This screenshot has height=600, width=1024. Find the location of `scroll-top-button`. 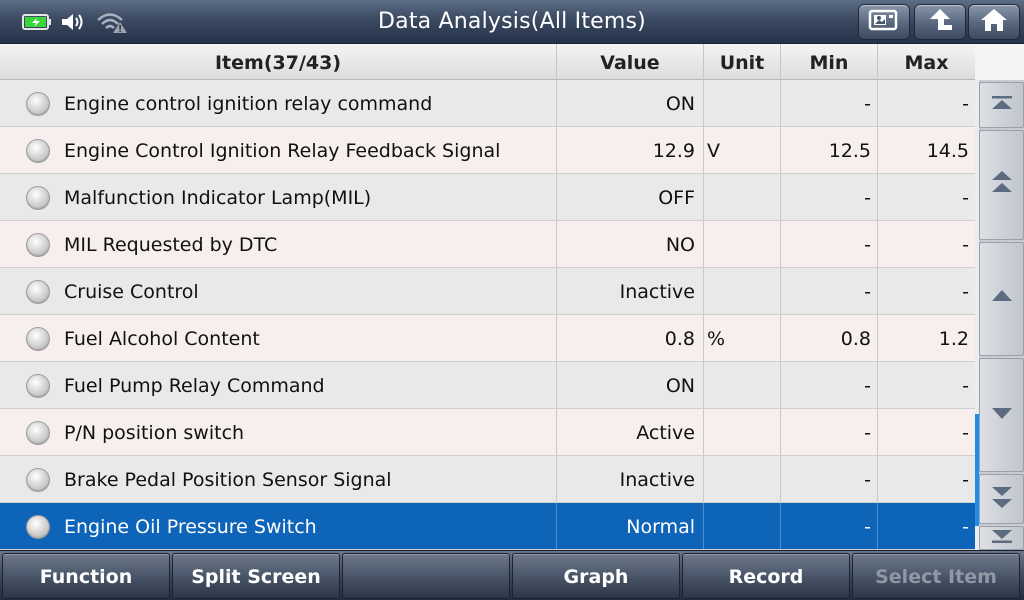

scroll-top-button is located at coordinates (1001, 105).